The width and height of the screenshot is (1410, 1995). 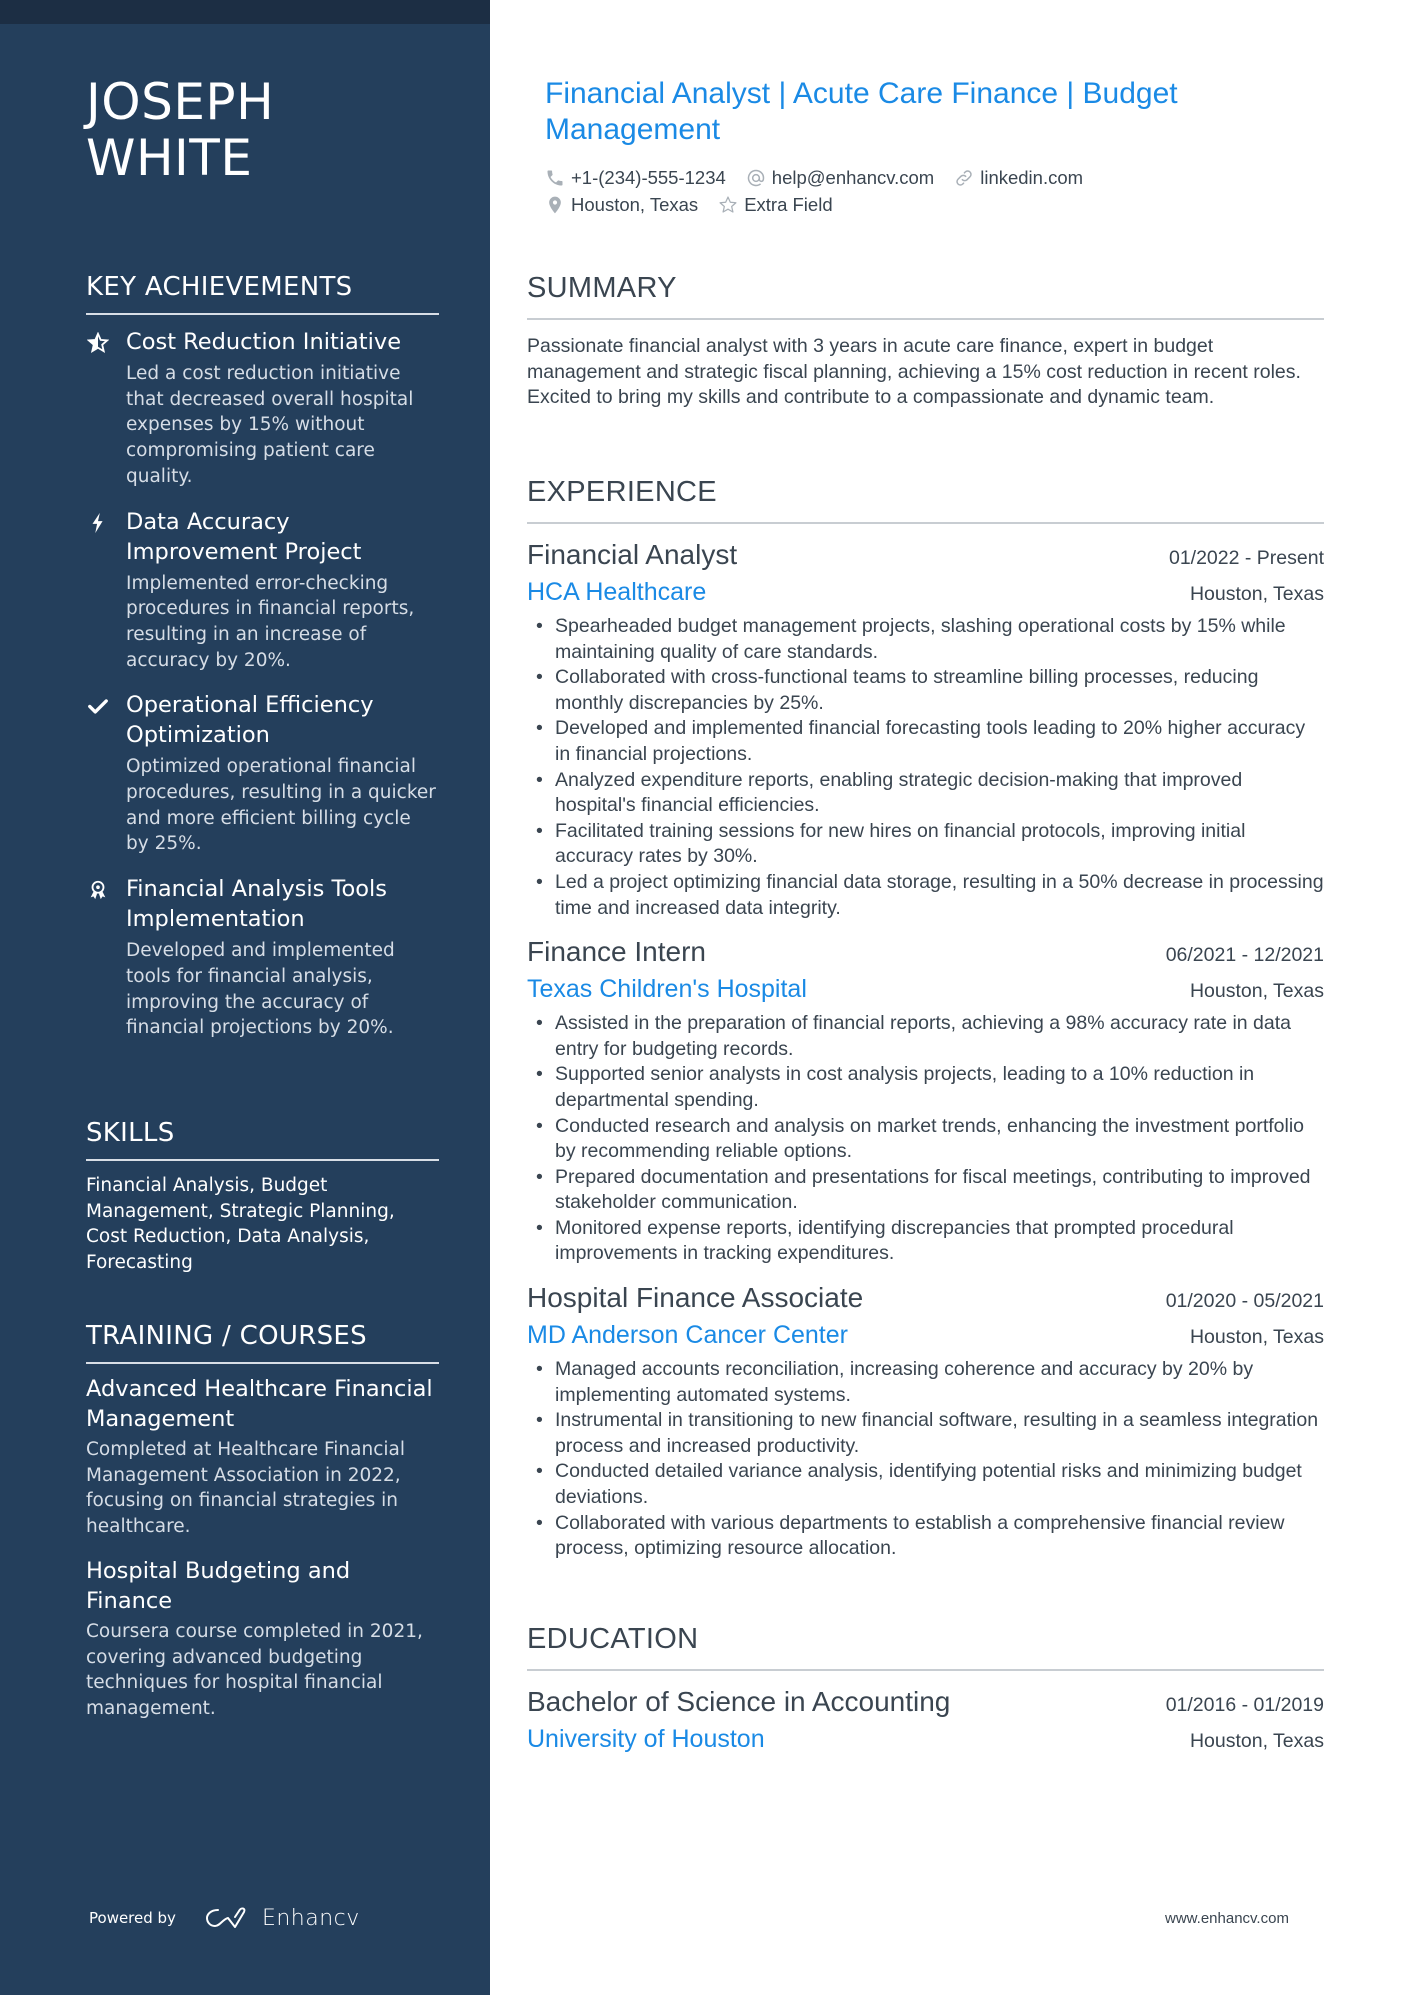 What do you see at coordinates (244, 536) in the screenshot?
I see `achievement-title: Data Accuracy Improvement Project` at bounding box center [244, 536].